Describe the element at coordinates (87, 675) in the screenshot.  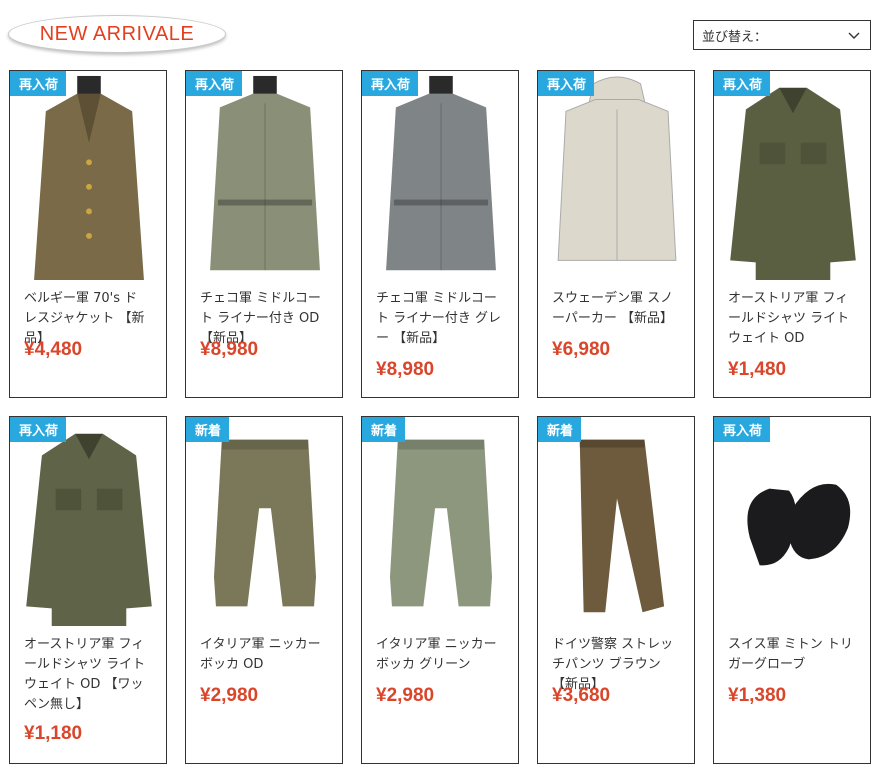
I see `product-name: オーストリア軍 フィールドシャツ ライトウェイト OD 【ワッペン無し】` at that location.